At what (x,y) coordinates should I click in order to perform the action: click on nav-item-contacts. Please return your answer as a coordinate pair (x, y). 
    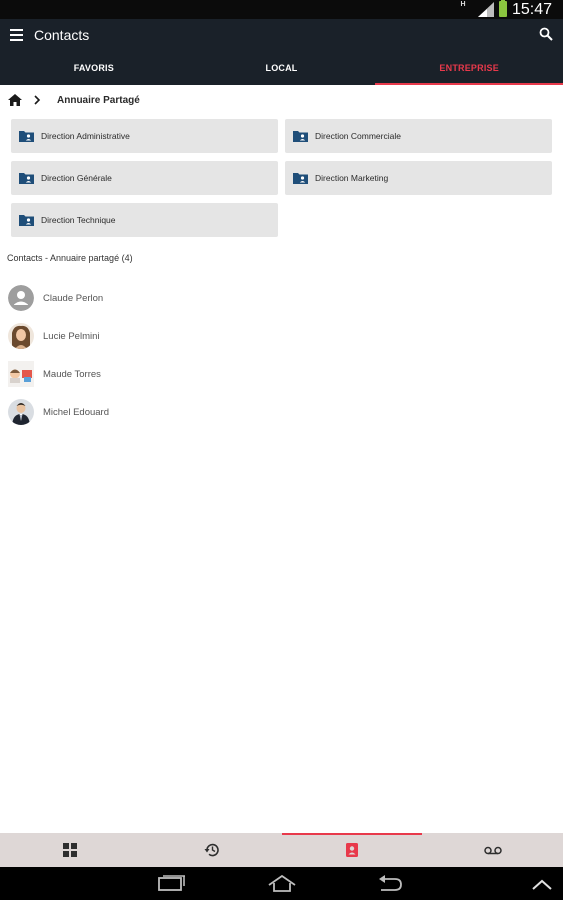
    Looking at the image, I should click on (352, 850).